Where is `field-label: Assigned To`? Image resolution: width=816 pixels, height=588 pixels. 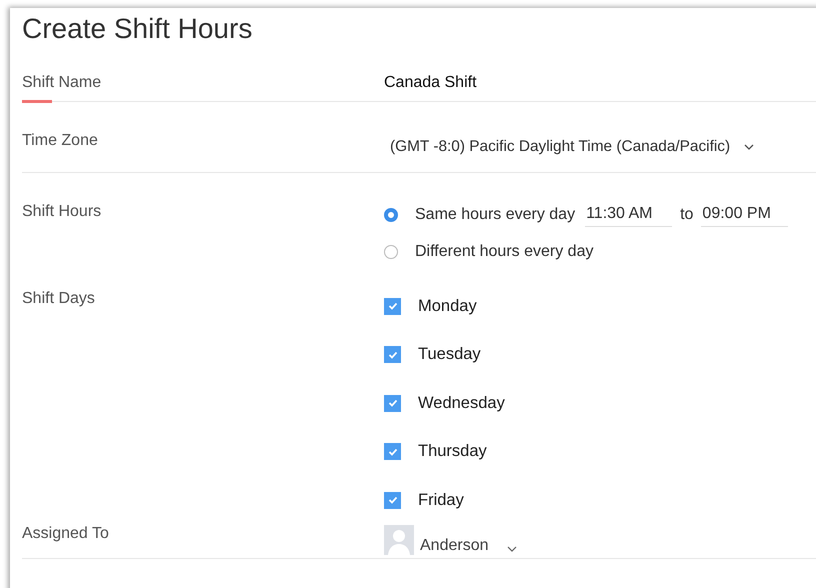
field-label: Assigned To is located at coordinates (66, 533).